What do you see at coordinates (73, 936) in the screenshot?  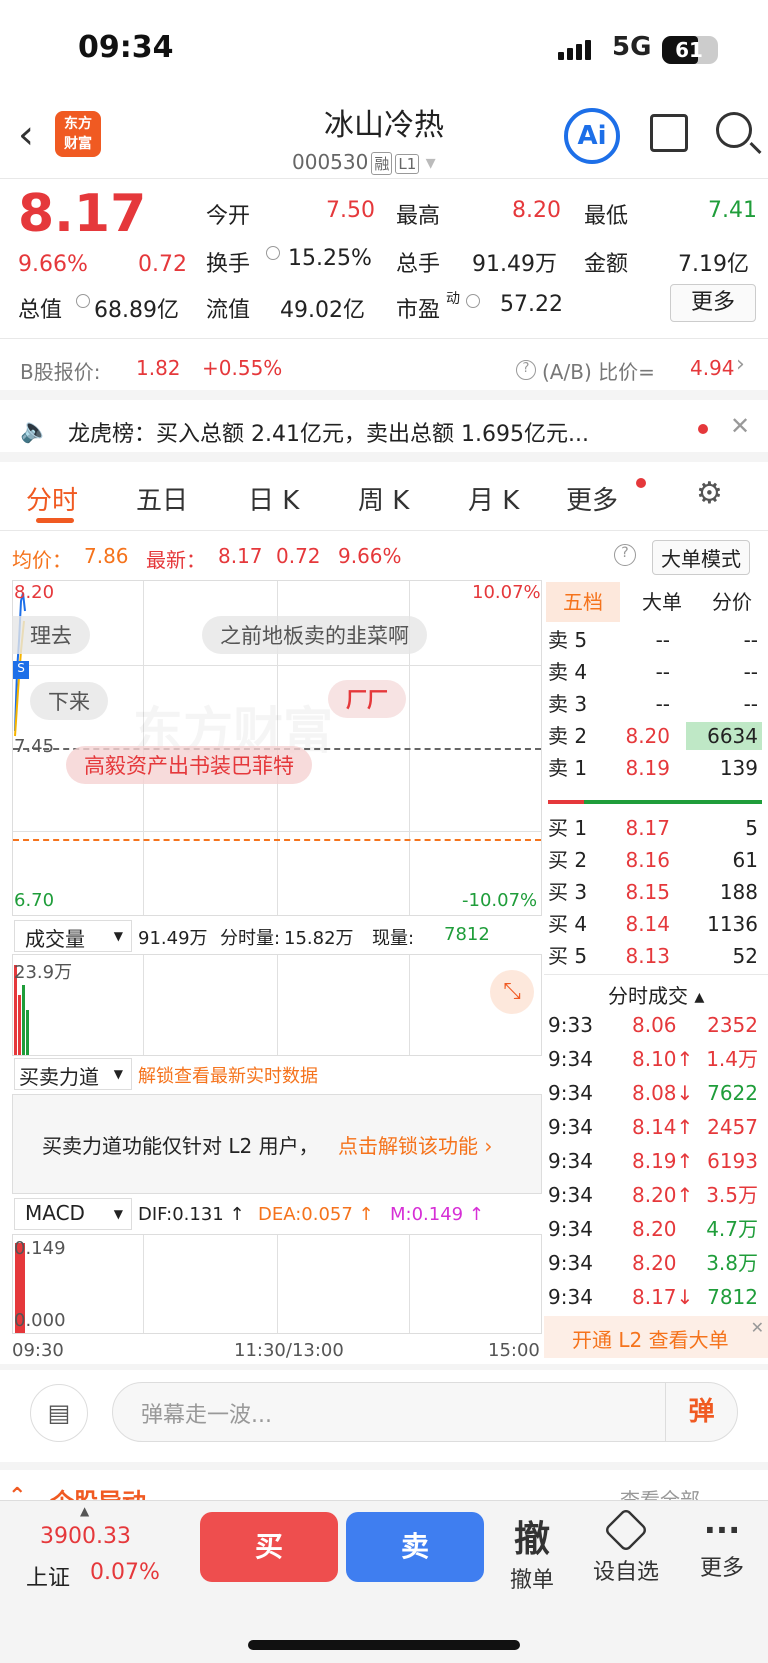 I see `volume-selector: 成交量 ▼` at bounding box center [73, 936].